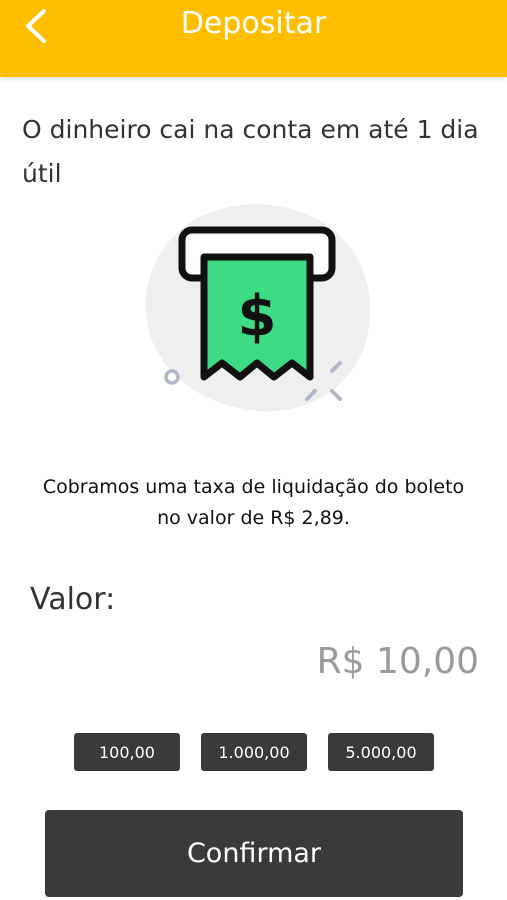  Describe the element at coordinates (254, 853) in the screenshot. I see `confirm-button: Confirmar` at that location.